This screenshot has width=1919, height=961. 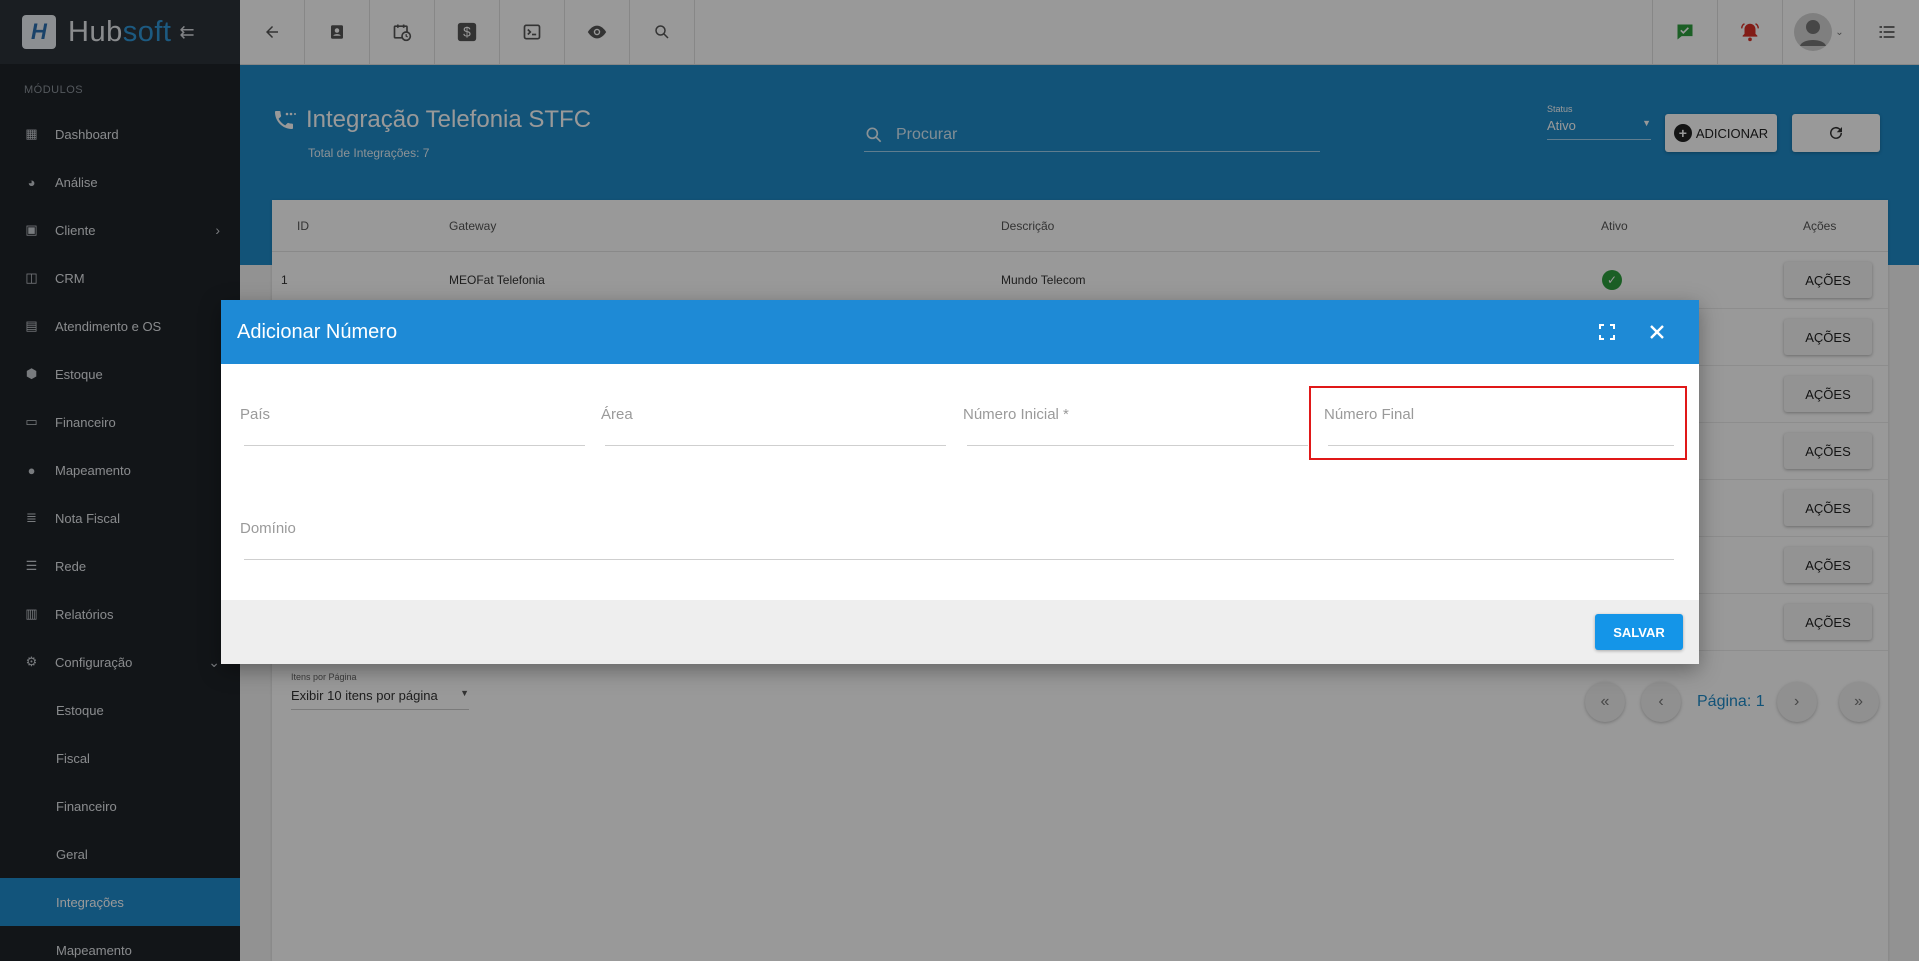 I want to click on area-label: Área, so click(x=617, y=414).